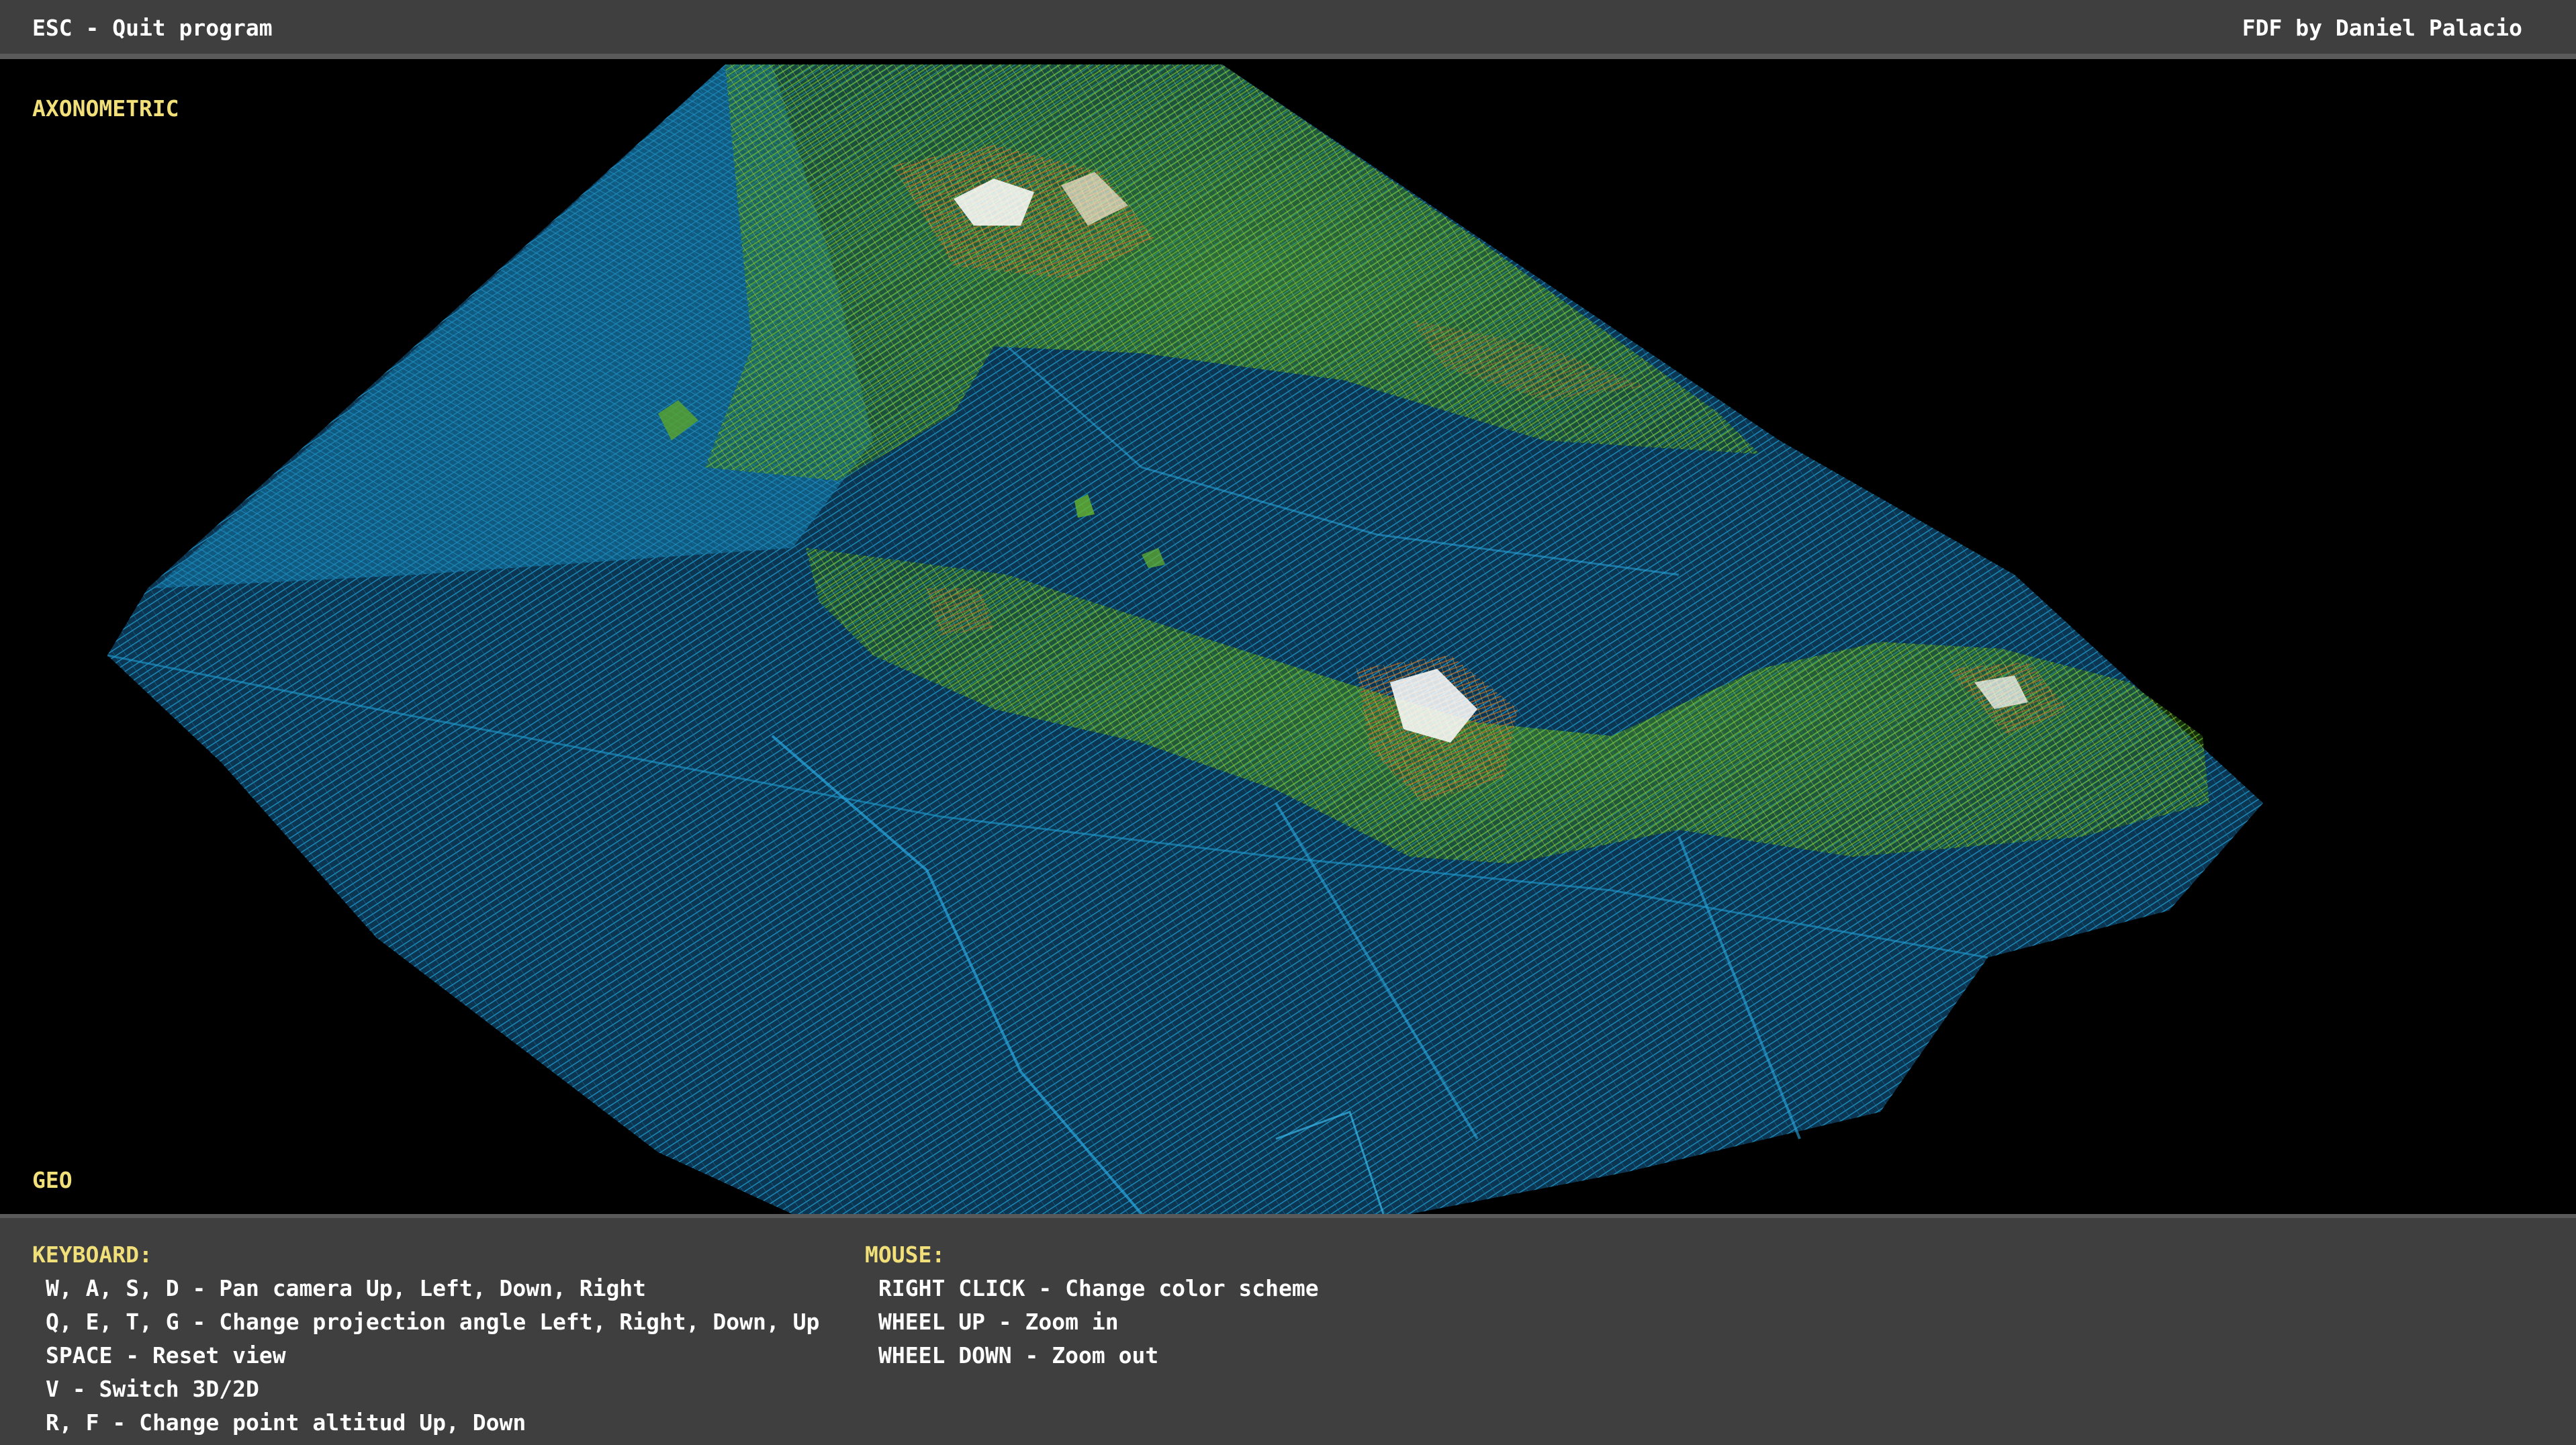 This screenshot has width=2576, height=1445. What do you see at coordinates (52, 1180) in the screenshot?
I see `view-mode-label: GEO` at bounding box center [52, 1180].